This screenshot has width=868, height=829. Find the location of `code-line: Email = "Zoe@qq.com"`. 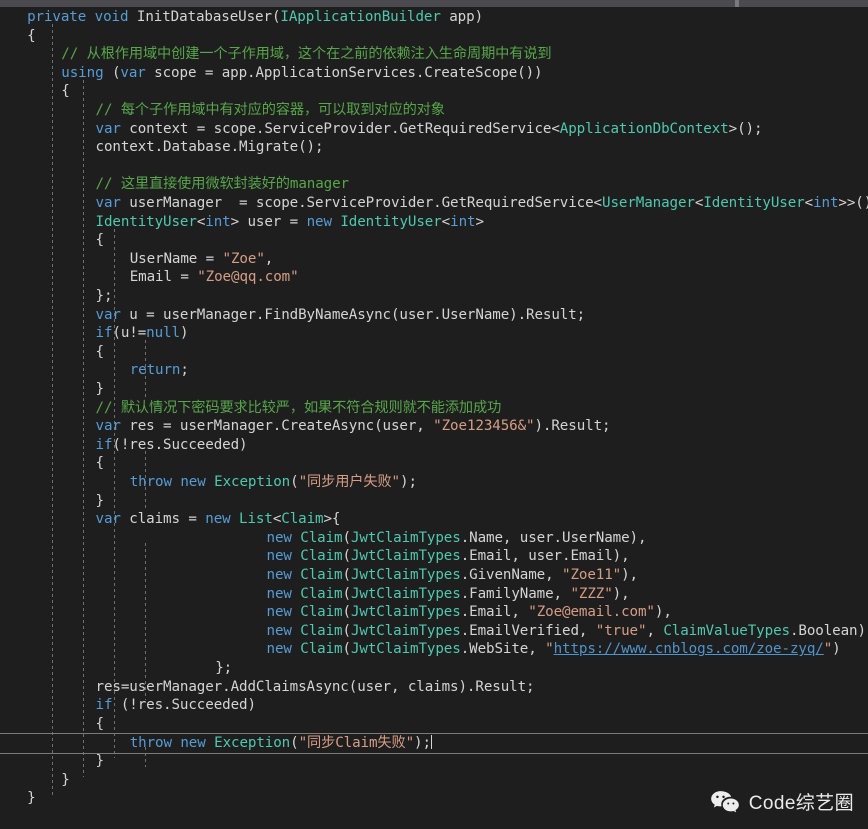

code-line: Email = "Zoe@qq.com" is located at coordinates (434, 277).